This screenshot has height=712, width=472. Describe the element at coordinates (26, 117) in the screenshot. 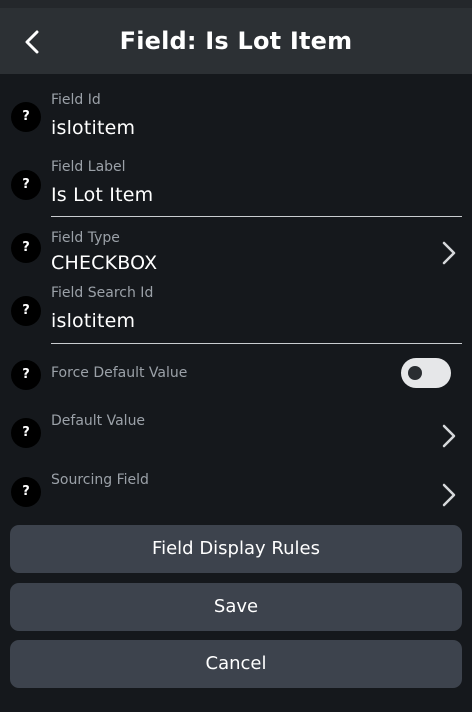

I see `help-icon-field-id: ?` at that location.